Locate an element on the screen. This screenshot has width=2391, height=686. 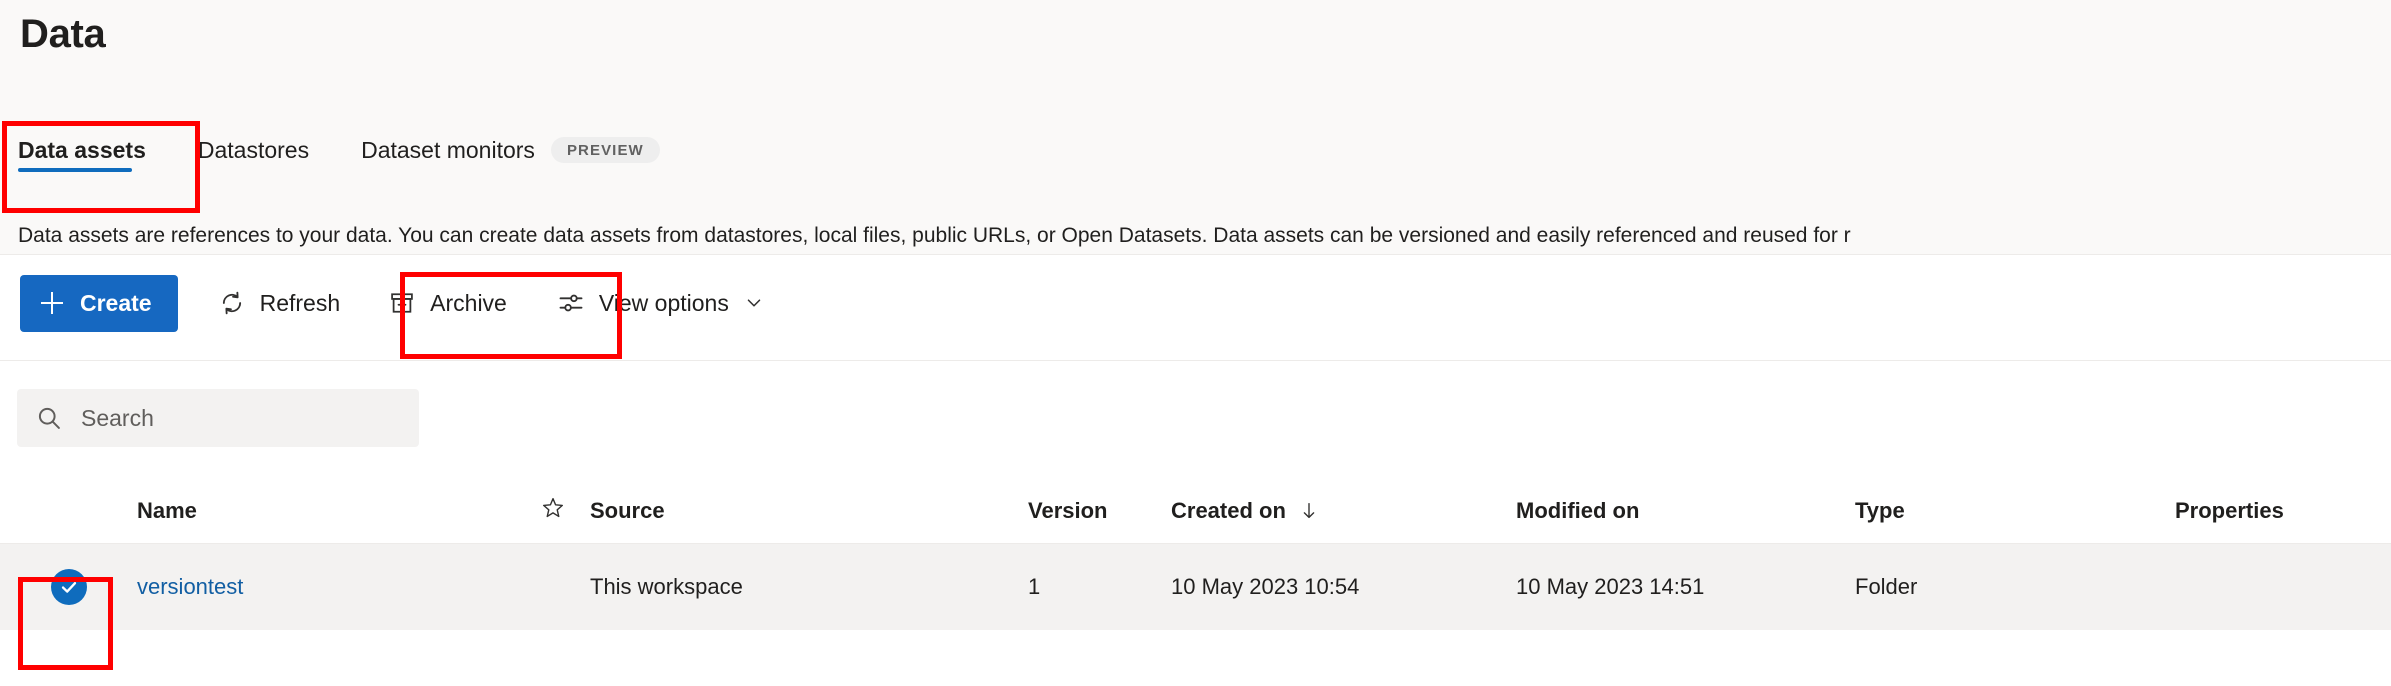
create-button-label: Create is located at coordinates (116, 302).